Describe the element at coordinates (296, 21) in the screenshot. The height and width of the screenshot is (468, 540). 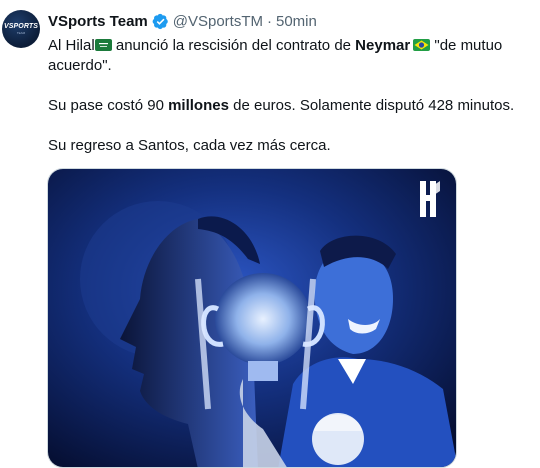
I see `timestamp: 50min` at that location.